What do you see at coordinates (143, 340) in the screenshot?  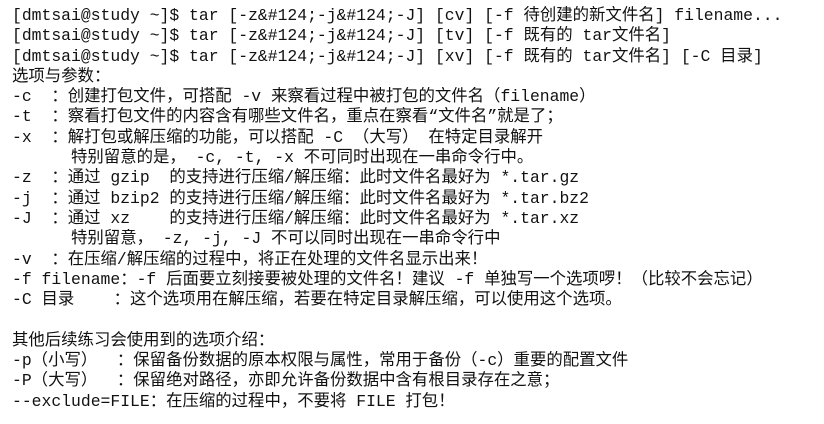 I see `other-options-heading: 其他后续练习会使用到的选项介绍：` at bounding box center [143, 340].